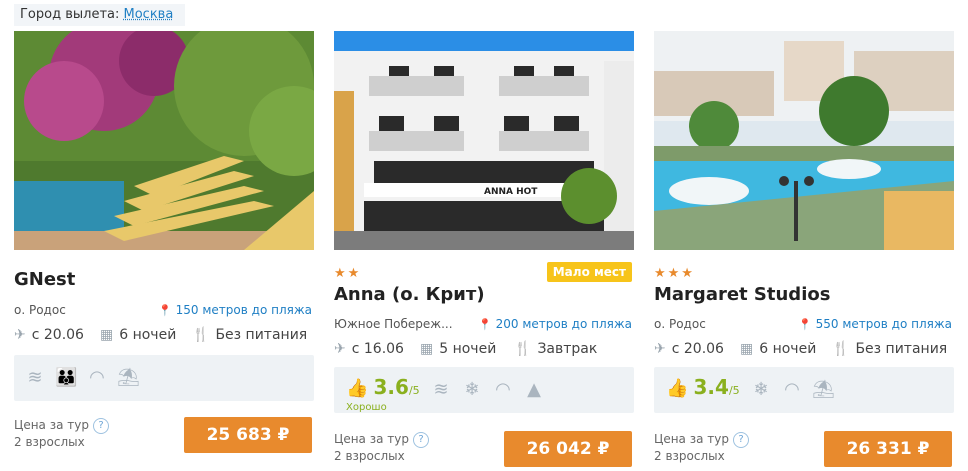 This screenshot has height=471, width=968. What do you see at coordinates (366, 407) in the screenshot?
I see `rating-caption: Хорошо` at bounding box center [366, 407].